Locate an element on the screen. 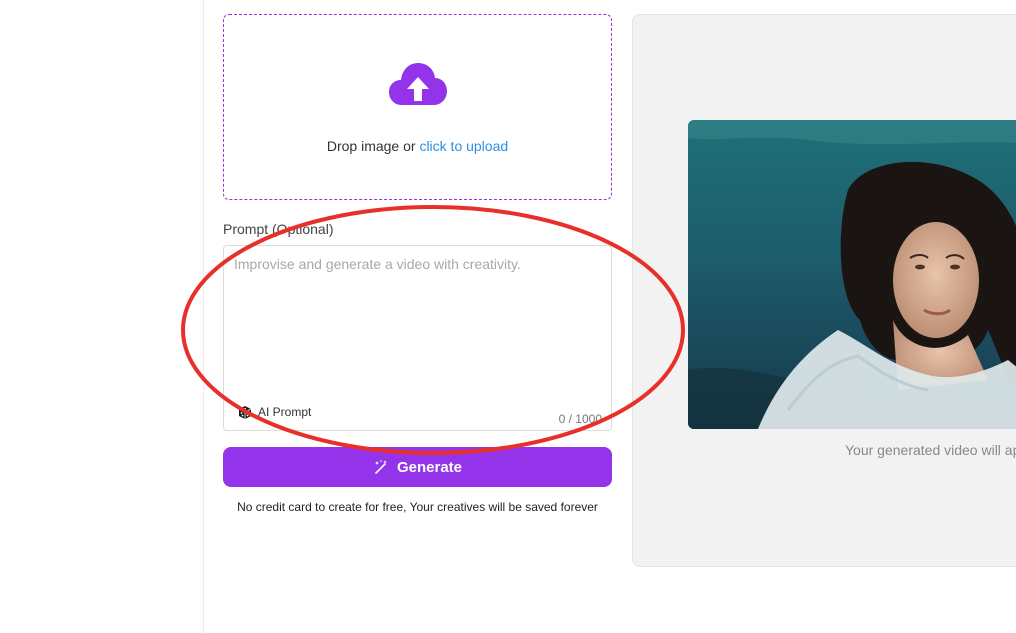  magic-wand-icon is located at coordinates (380, 467).